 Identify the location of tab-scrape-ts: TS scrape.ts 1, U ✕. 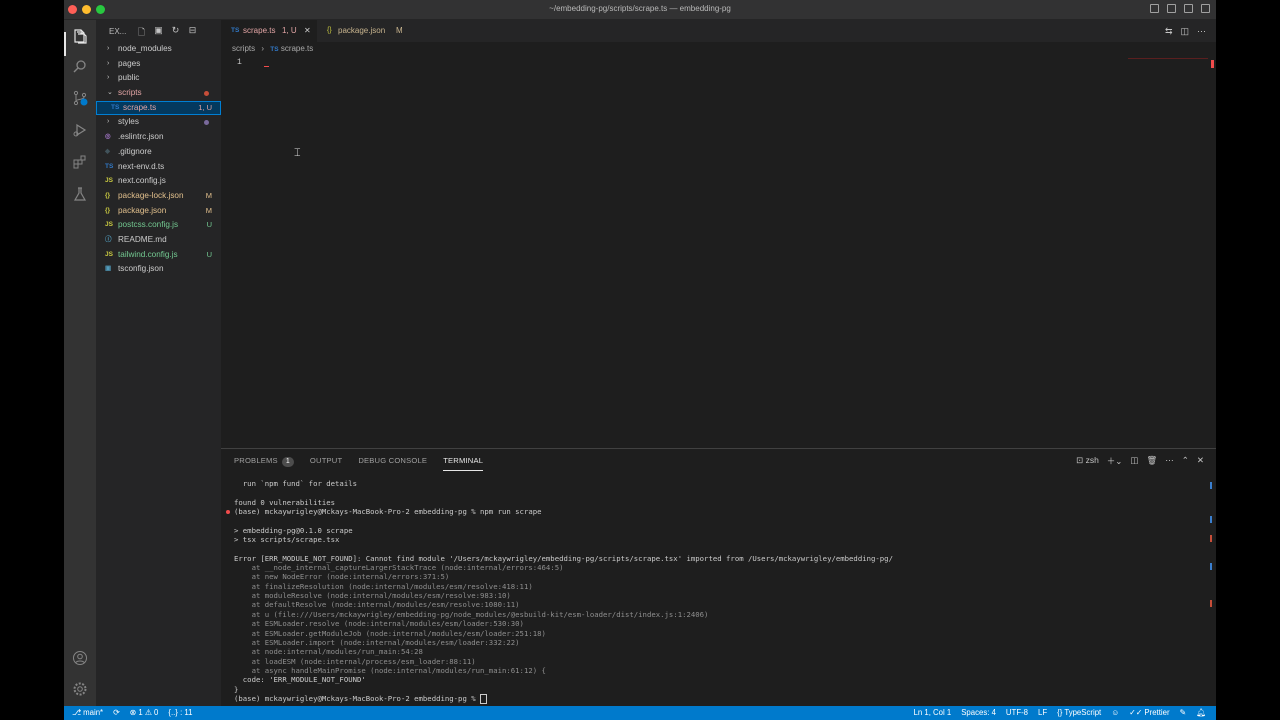
(269, 31).